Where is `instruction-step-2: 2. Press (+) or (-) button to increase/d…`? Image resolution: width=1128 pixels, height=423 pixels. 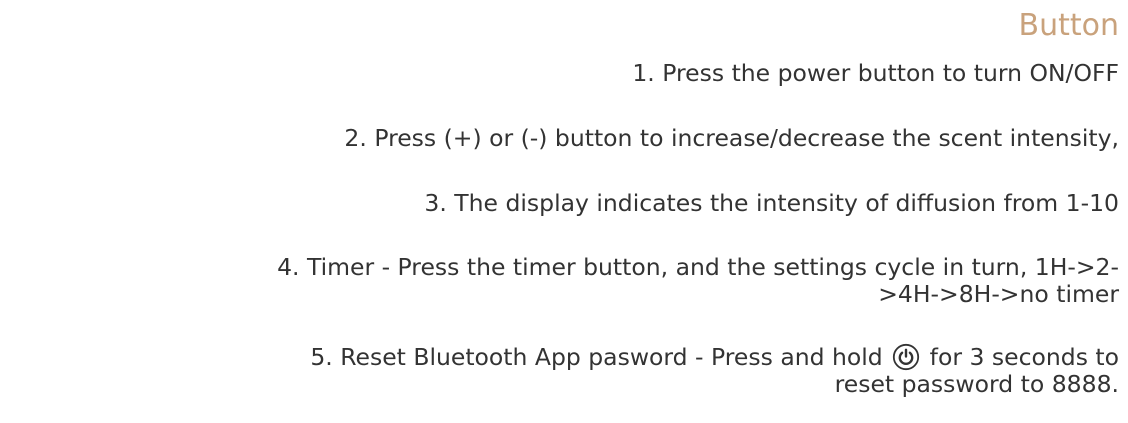
instruction-step-2: 2. Press (+) or (-) button to increase/d… is located at coordinates (731, 138).